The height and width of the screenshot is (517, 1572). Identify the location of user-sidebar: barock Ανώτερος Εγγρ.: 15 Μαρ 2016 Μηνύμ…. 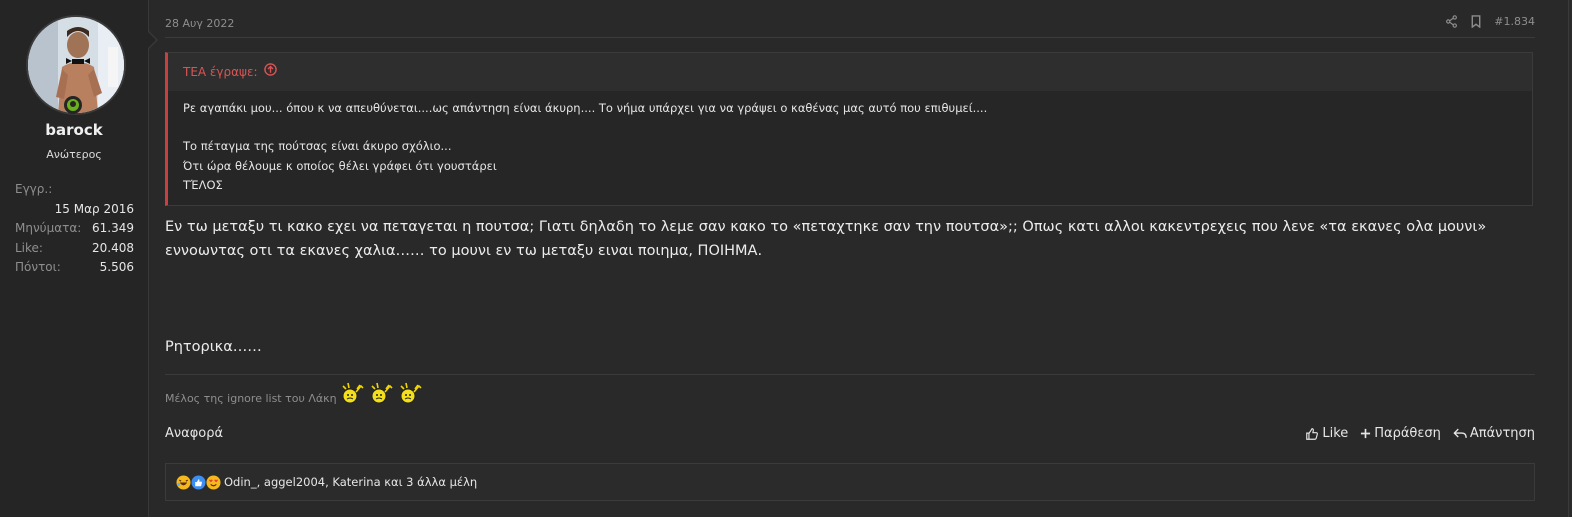
(79, 258).